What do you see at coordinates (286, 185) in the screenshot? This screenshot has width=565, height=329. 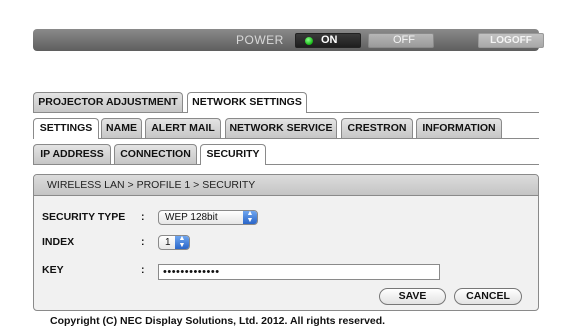 I see `breadcrumb: WIRELESS LAN > PROFILE 1 > SECURITY` at bounding box center [286, 185].